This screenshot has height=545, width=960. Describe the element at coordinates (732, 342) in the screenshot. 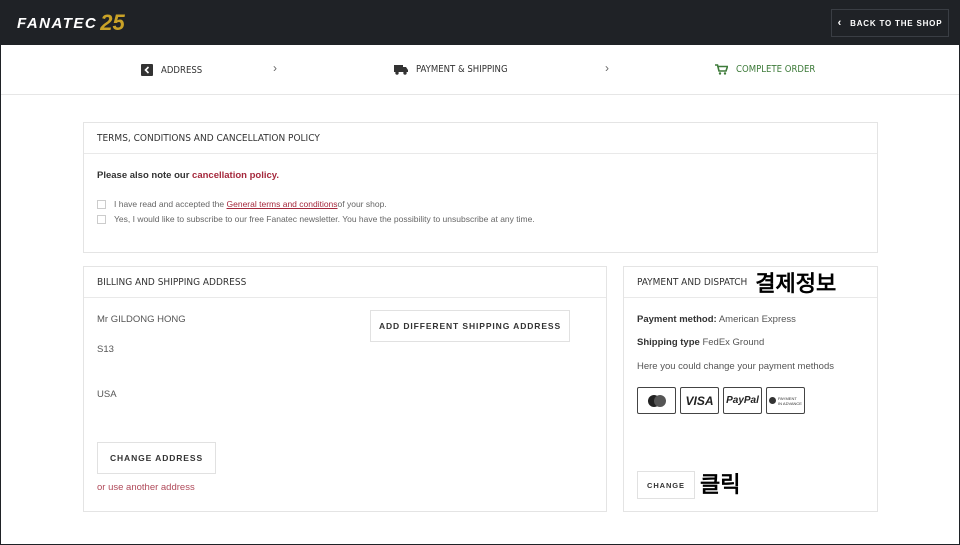

I see `shipping-type-value: FedEx Ground` at that location.